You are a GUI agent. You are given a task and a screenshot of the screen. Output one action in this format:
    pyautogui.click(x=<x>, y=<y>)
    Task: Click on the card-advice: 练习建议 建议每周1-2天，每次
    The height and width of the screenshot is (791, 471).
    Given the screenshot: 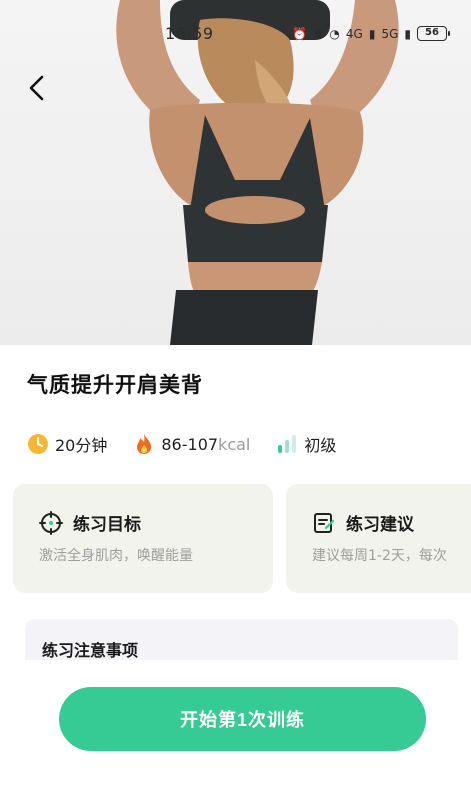 What is the action you would take?
    pyautogui.click(x=378, y=538)
    